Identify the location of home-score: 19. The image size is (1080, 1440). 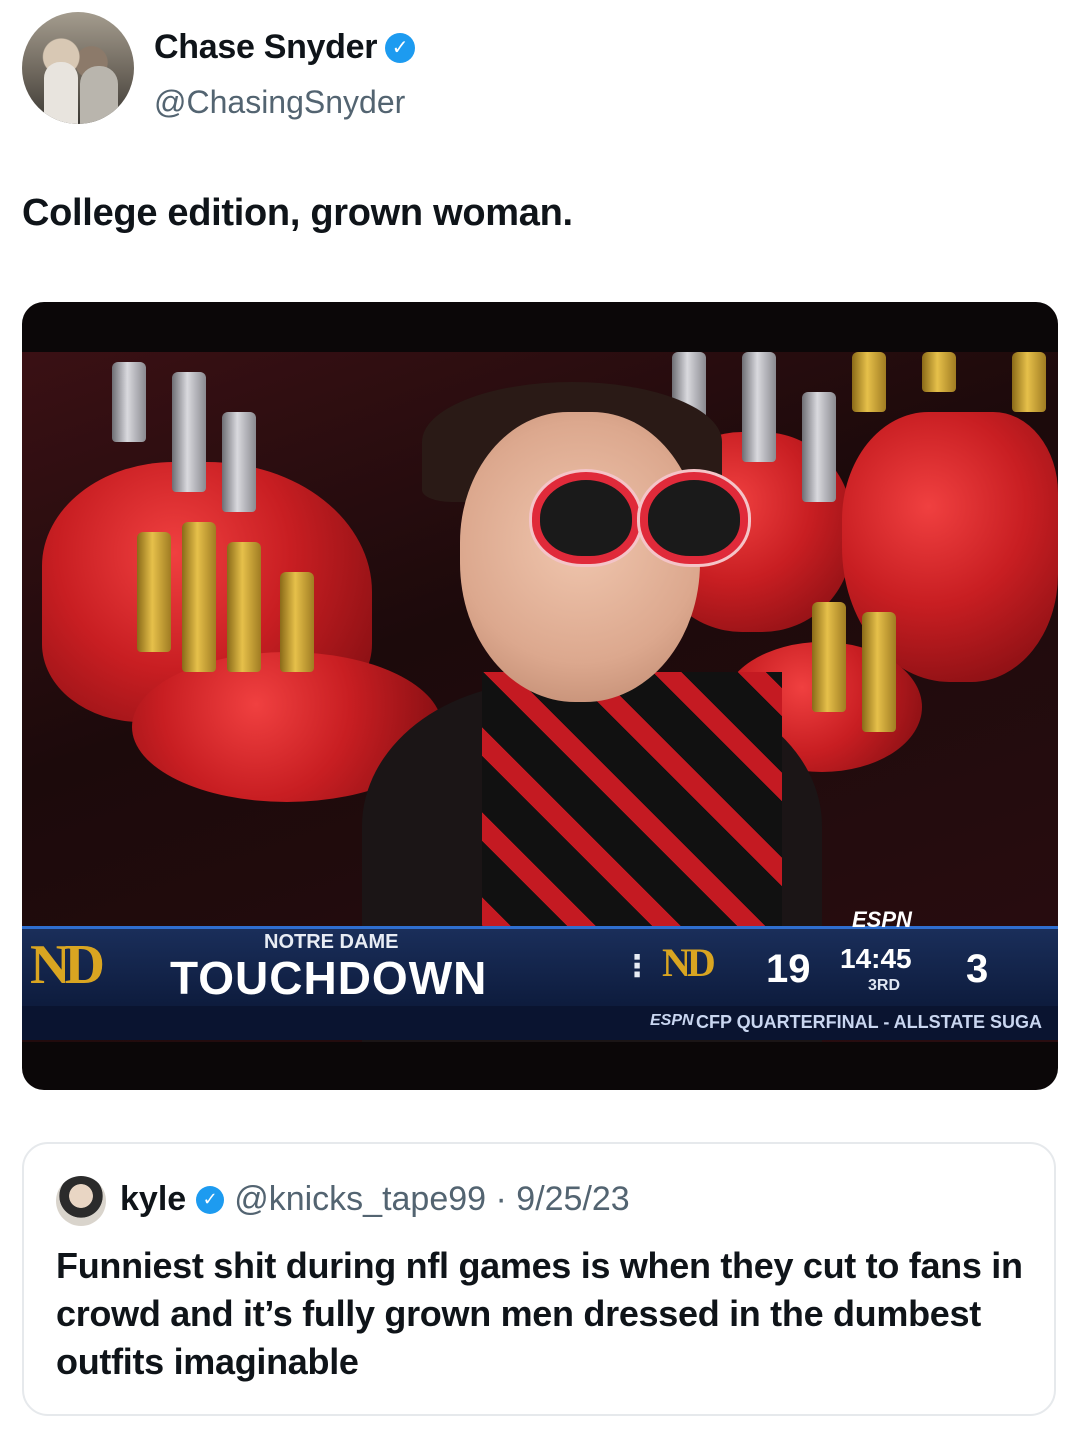
(788, 969).